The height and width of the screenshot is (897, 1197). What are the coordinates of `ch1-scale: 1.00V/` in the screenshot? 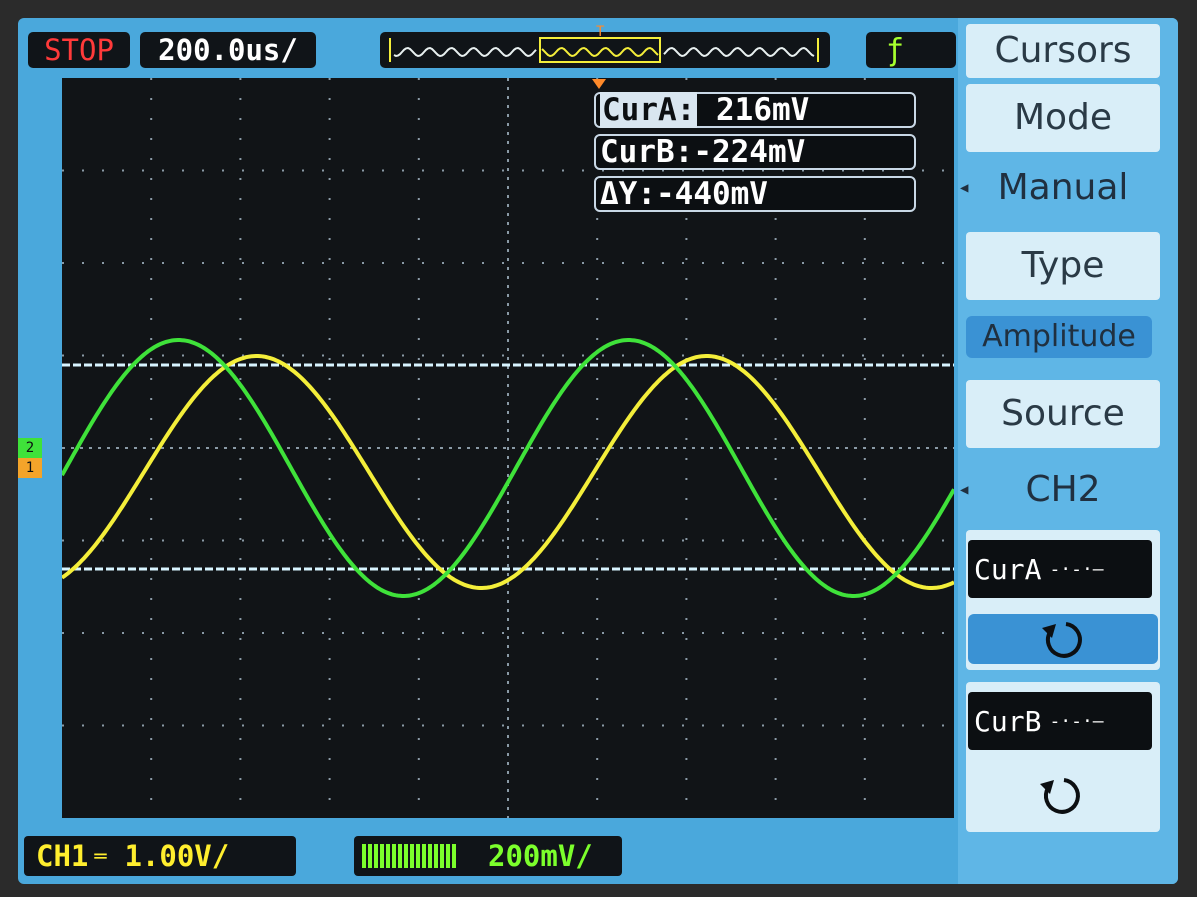 It's located at (177, 856).